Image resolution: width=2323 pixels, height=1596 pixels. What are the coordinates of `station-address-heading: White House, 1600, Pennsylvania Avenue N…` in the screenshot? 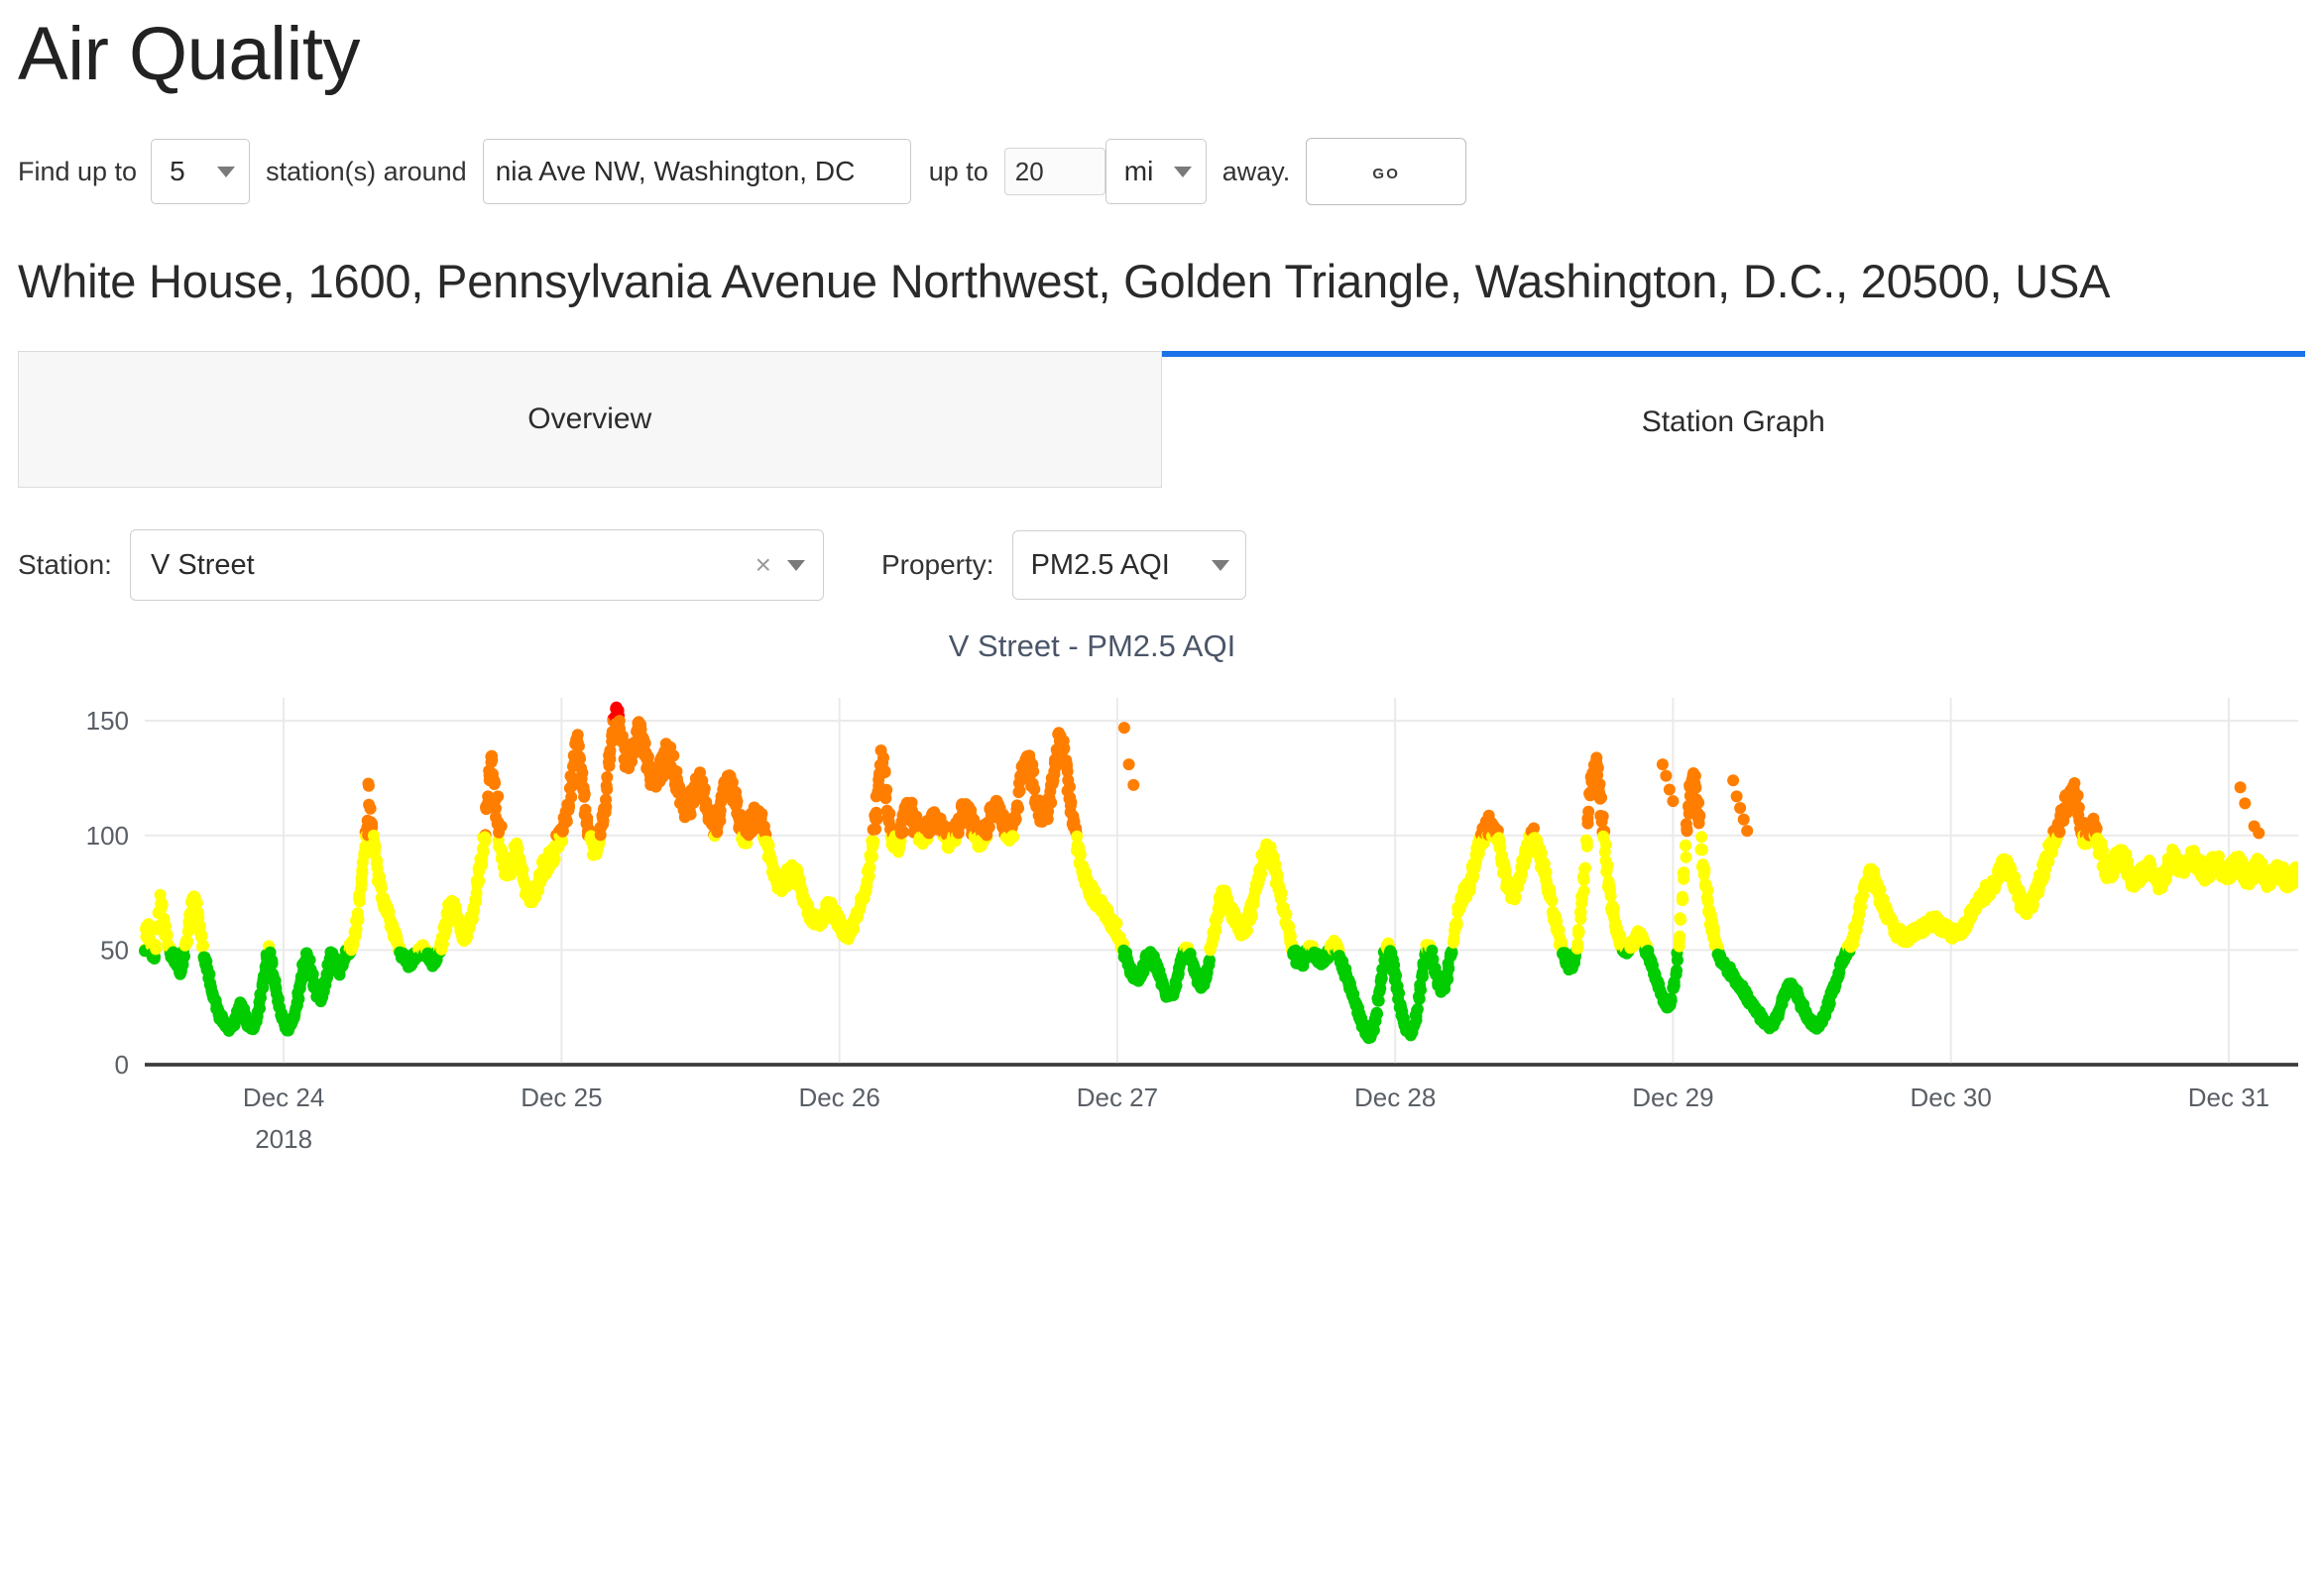 It's located at (1064, 281).